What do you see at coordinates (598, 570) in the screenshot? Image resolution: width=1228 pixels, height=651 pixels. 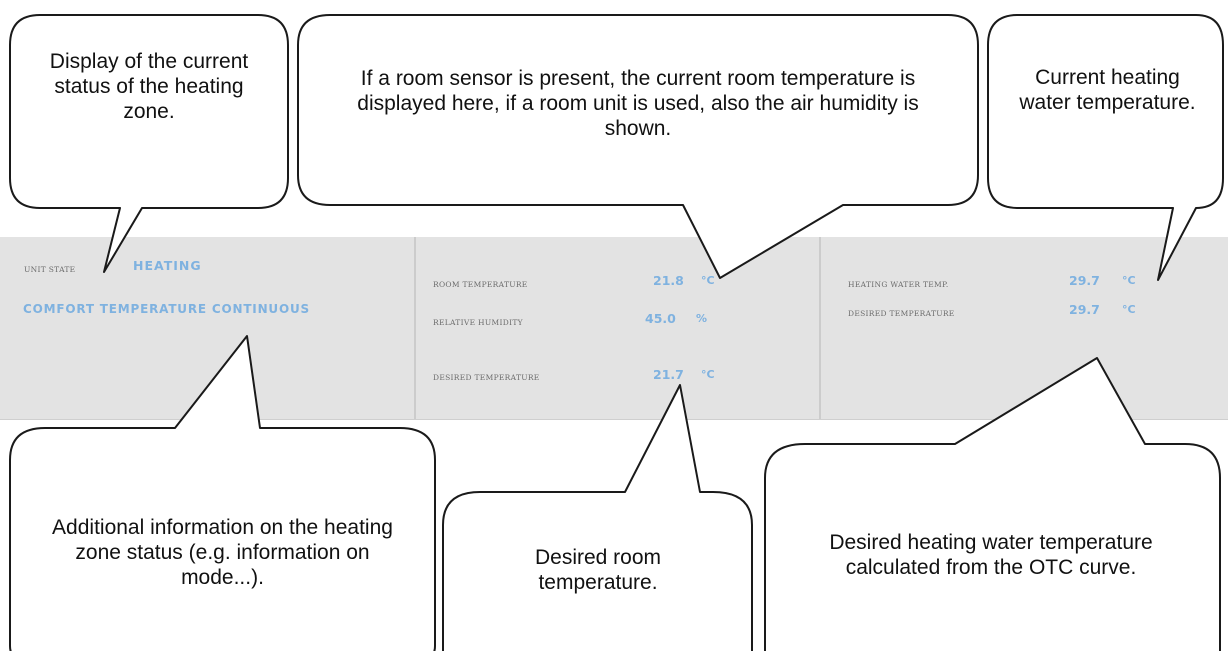 I see `callout-desired-room-text: Desired room temperature.` at bounding box center [598, 570].